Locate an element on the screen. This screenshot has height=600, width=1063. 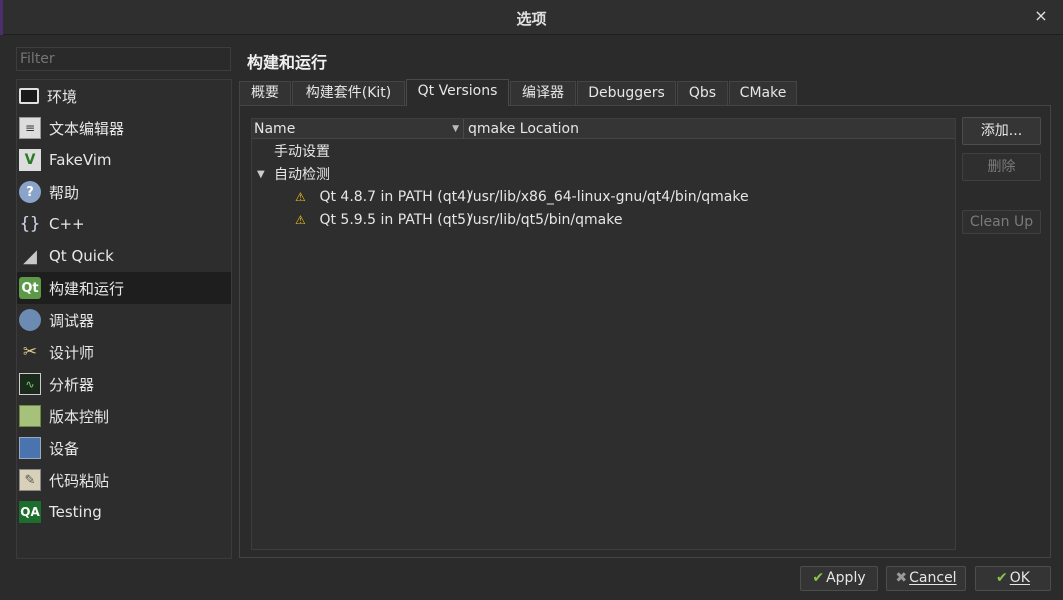
ok-label: OK is located at coordinates (1019, 578).